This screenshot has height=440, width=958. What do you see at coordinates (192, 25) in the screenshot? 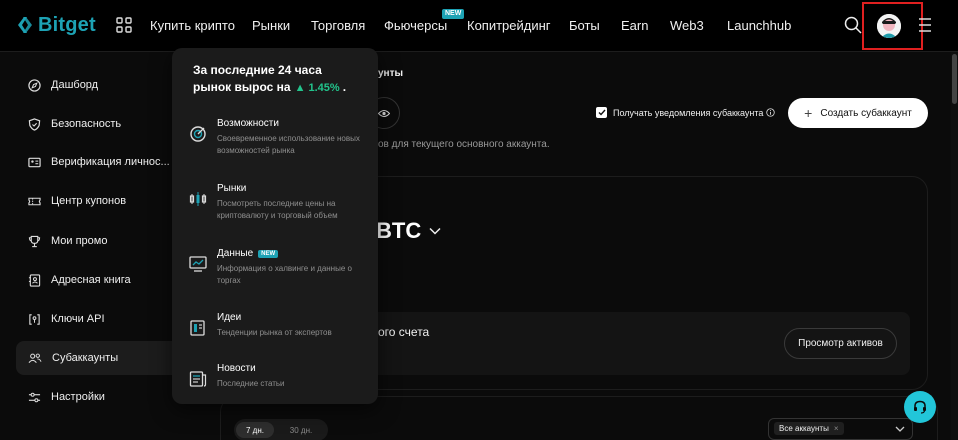
I see `nav-buy-crypto: Купить крипто` at bounding box center [192, 25].